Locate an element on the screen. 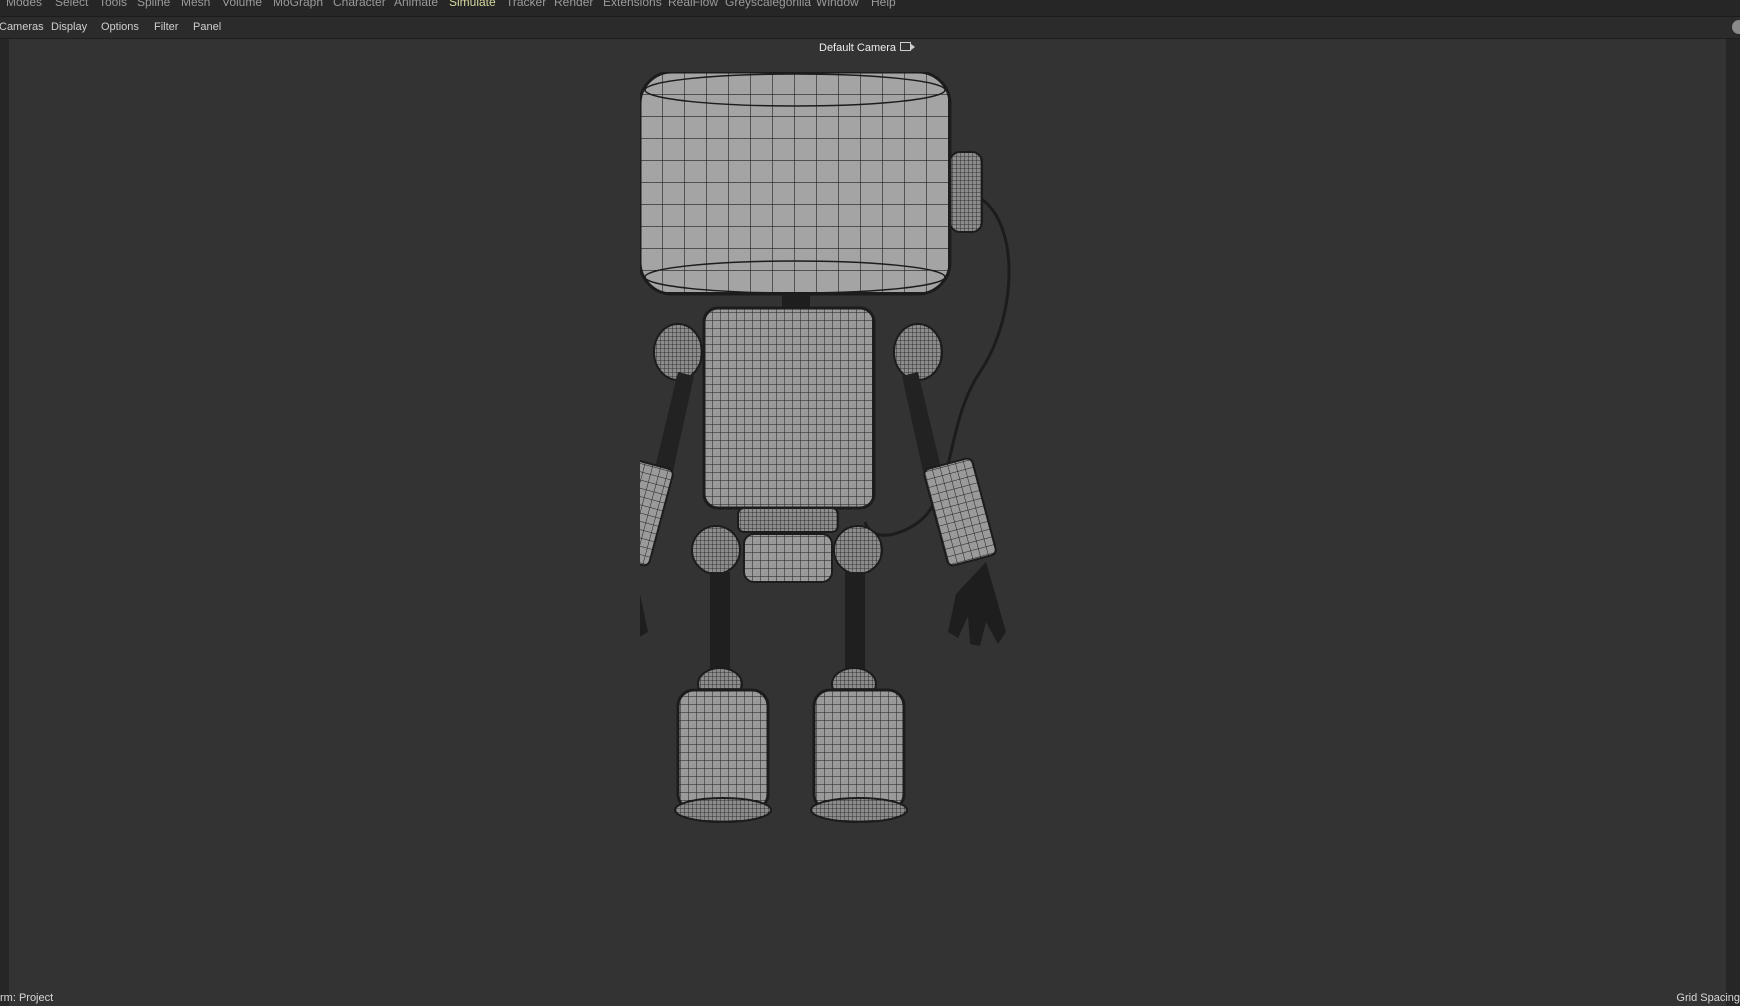 This screenshot has width=1740, height=1006. camera-name: Default Camera is located at coordinates (858, 48).